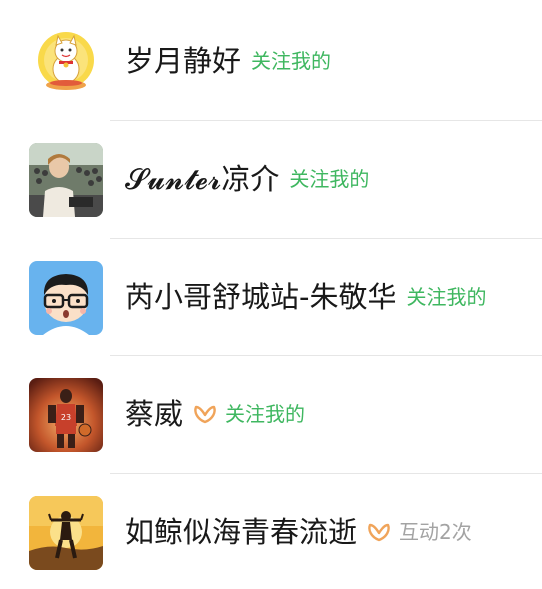 This screenshot has width=542, height=589. I want to click on avatar-sunset-figure, so click(66, 533).